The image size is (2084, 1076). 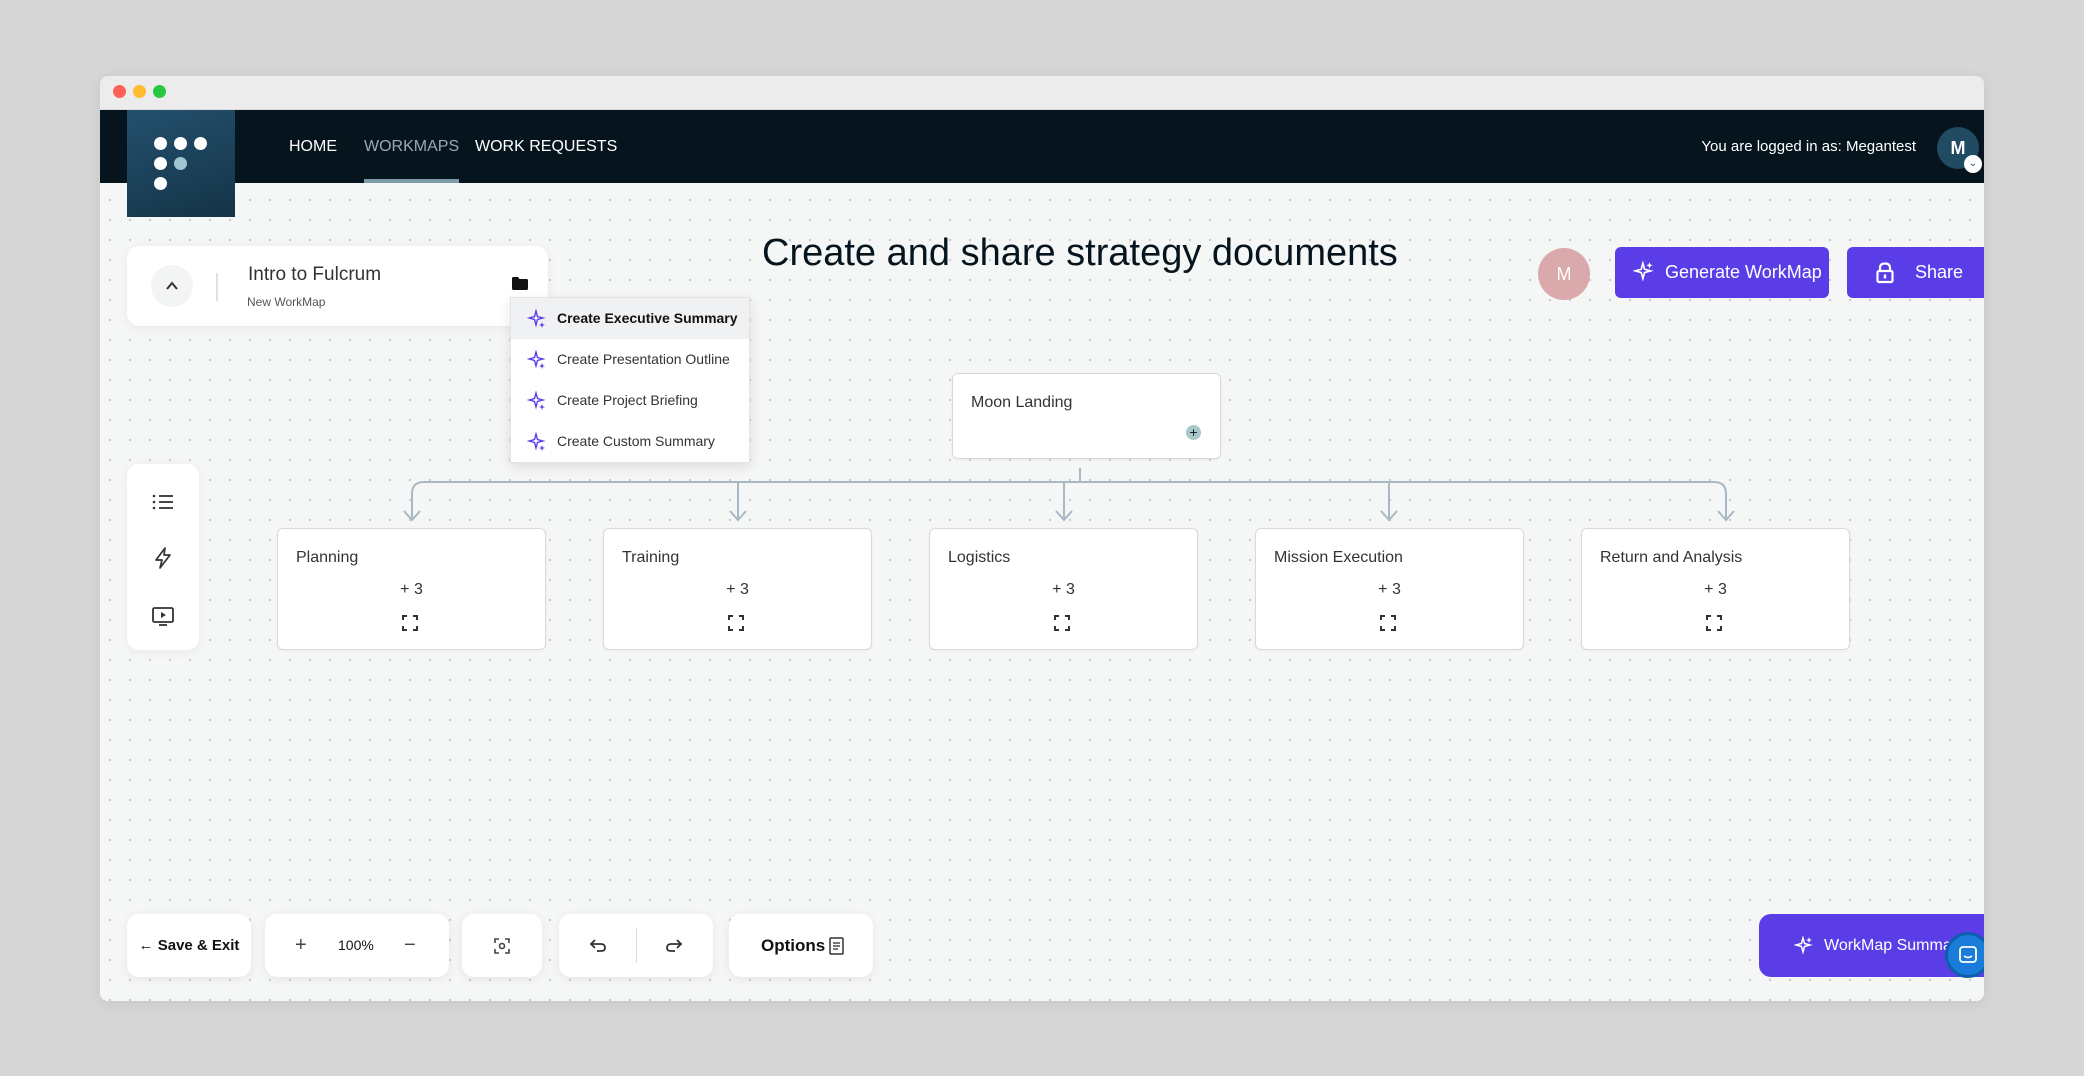 I want to click on root-node: Moon Landing +, so click(x=1086, y=416).